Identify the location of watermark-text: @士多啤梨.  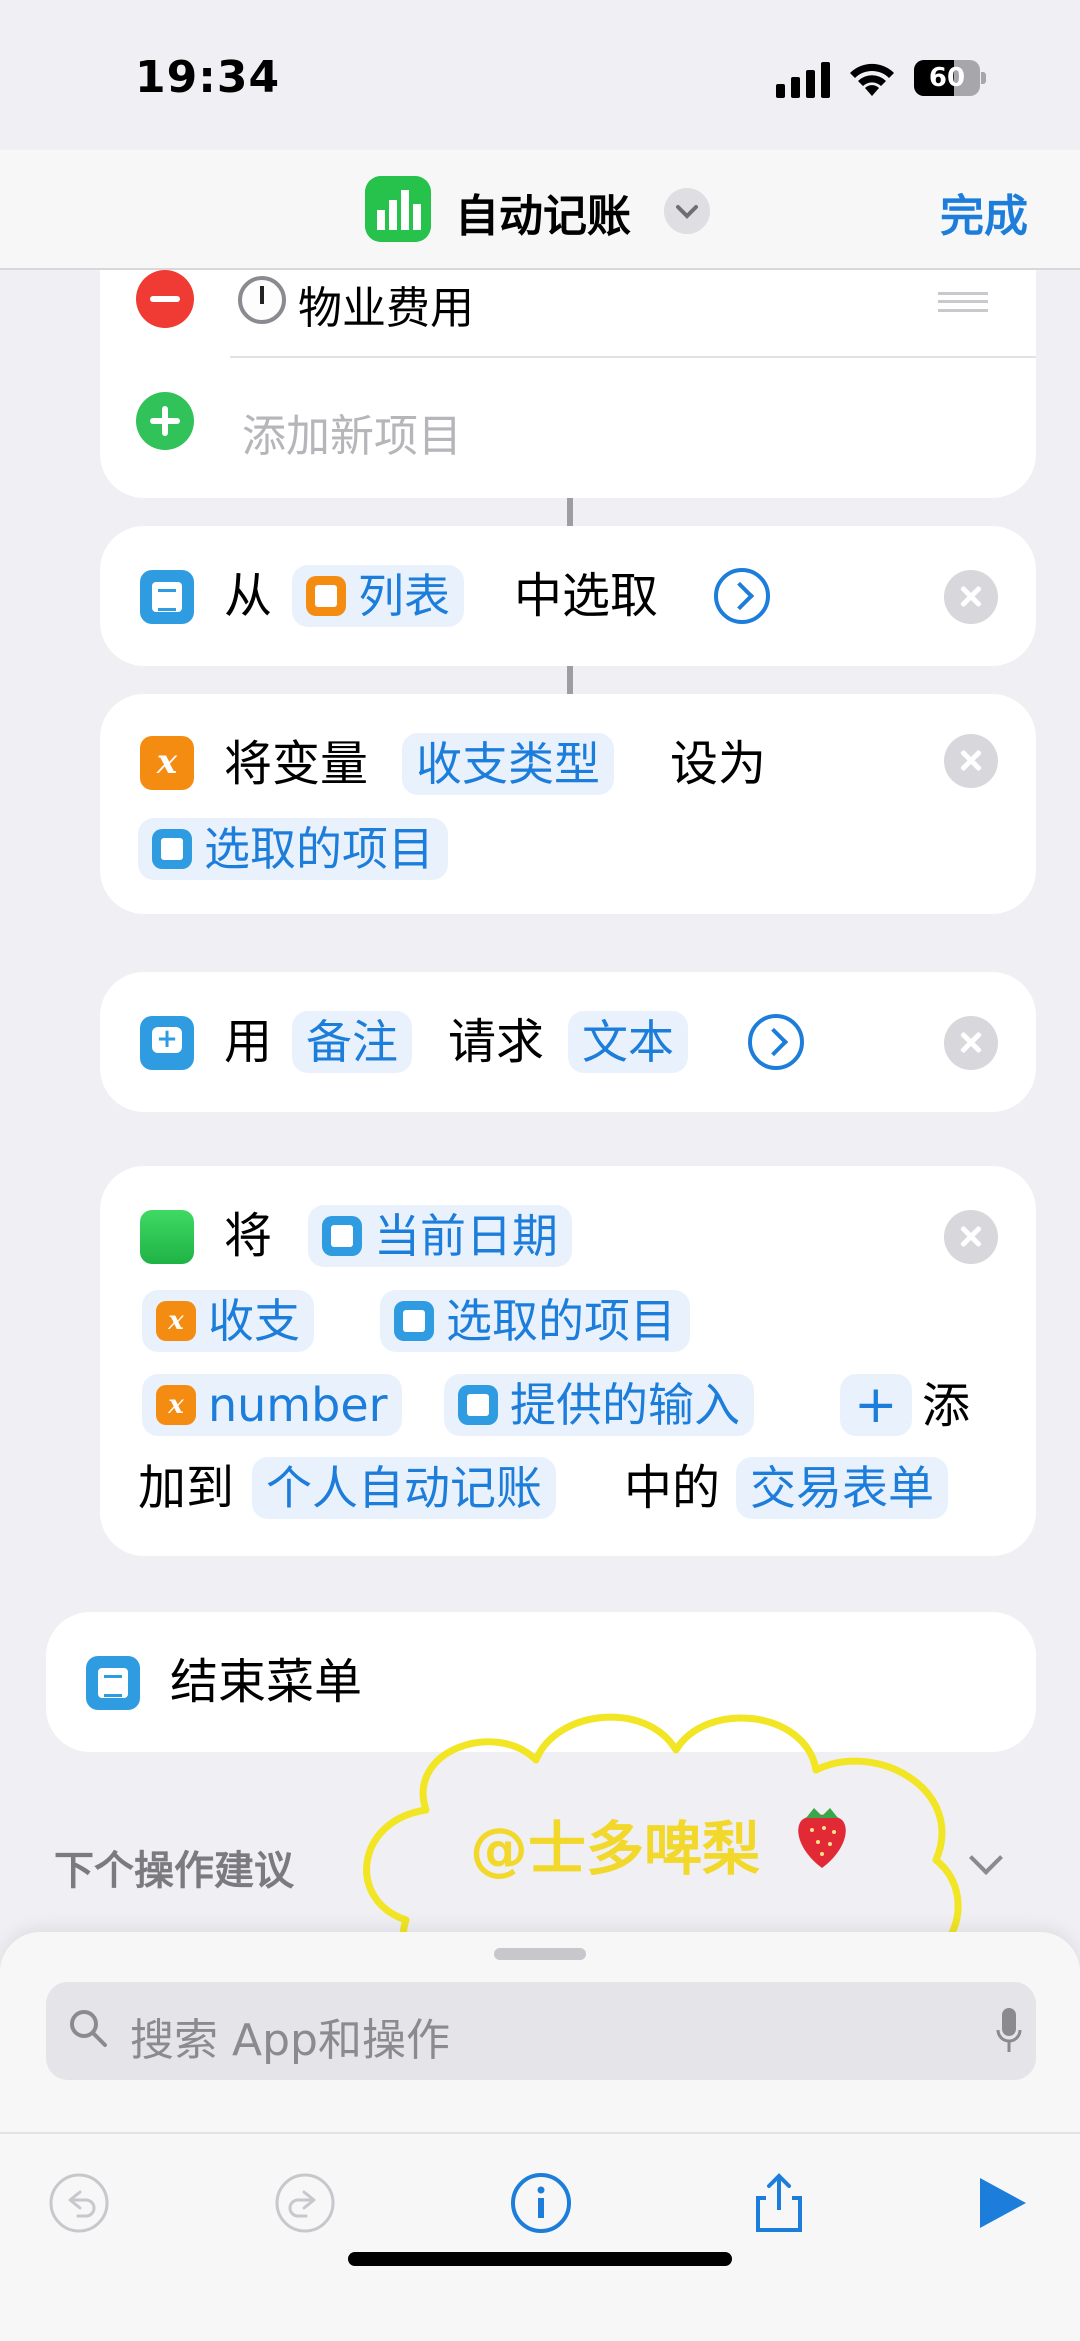
(615, 1849).